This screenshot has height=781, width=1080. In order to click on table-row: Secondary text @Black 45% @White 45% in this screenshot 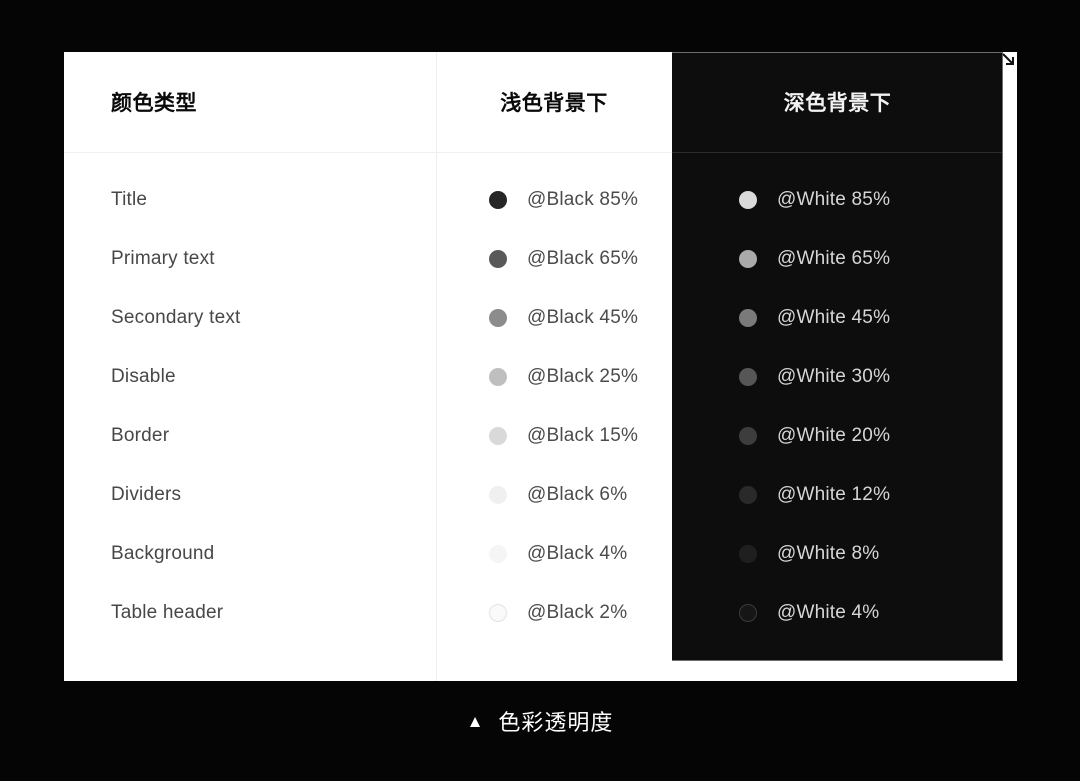, I will do `click(540, 317)`.